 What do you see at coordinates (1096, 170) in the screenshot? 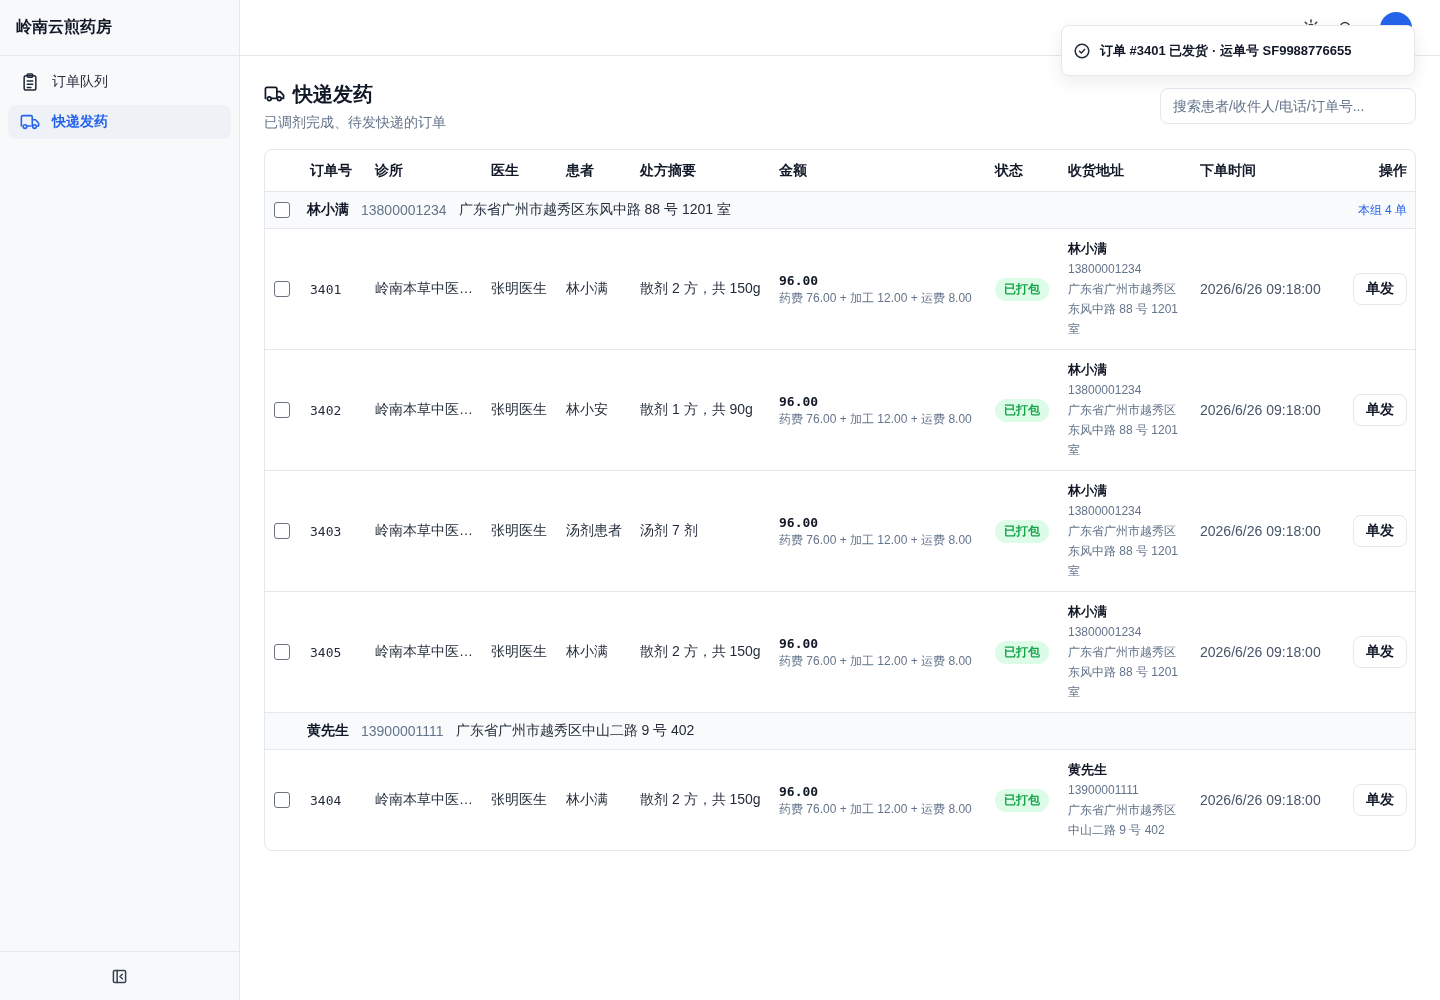
I see `column-header: 收货地址` at bounding box center [1096, 170].